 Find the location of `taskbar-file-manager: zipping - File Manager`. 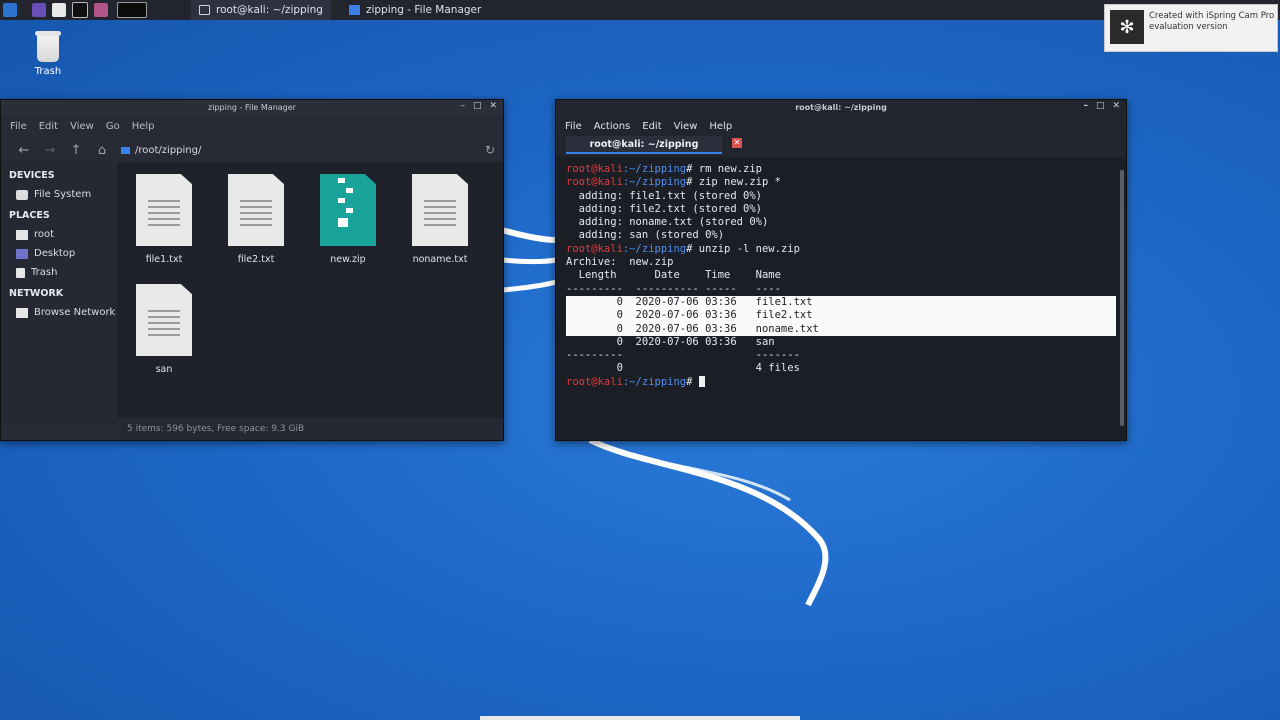

taskbar-file-manager: zipping - File Manager is located at coordinates (415, 10).